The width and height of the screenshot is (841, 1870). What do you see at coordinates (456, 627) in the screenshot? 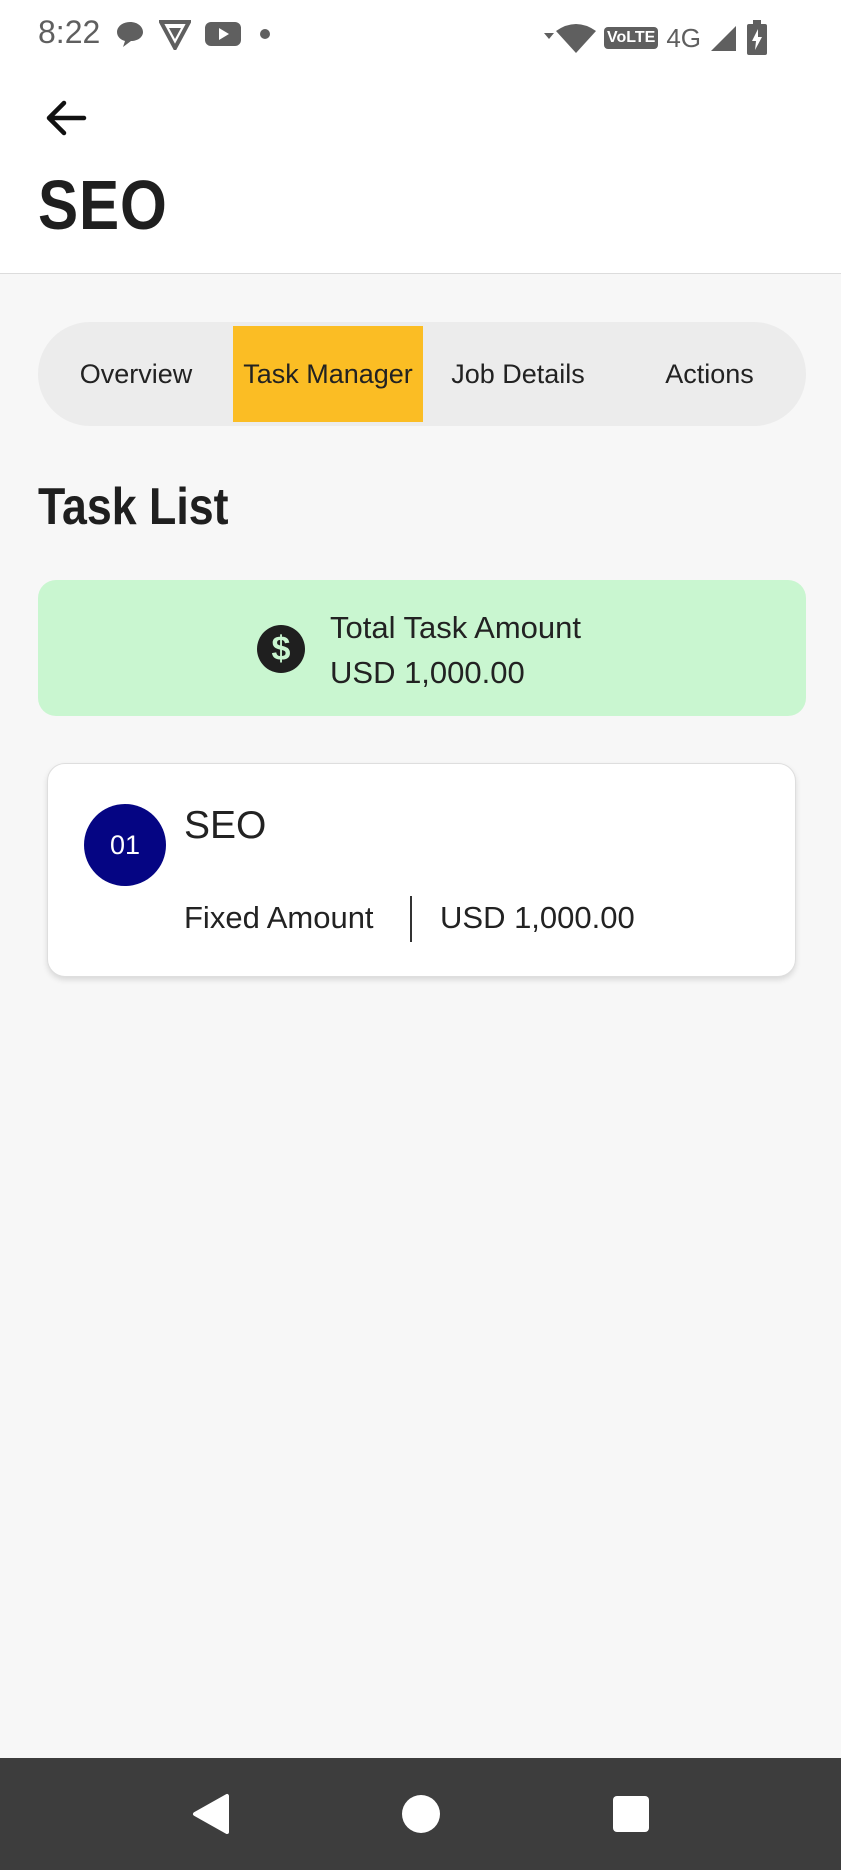
I see `total-task-amount-label: Total Task Amount` at bounding box center [456, 627].